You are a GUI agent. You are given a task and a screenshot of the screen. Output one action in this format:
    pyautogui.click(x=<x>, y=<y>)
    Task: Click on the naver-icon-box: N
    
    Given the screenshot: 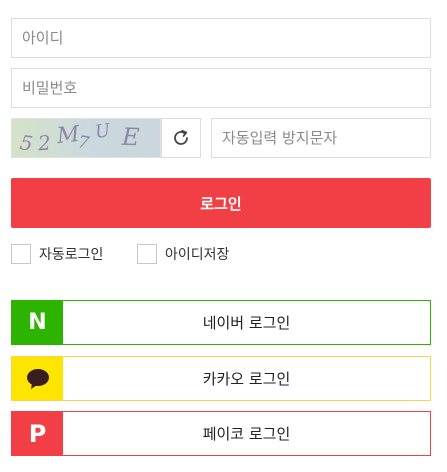 What is the action you would take?
    pyautogui.click(x=37, y=322)
    